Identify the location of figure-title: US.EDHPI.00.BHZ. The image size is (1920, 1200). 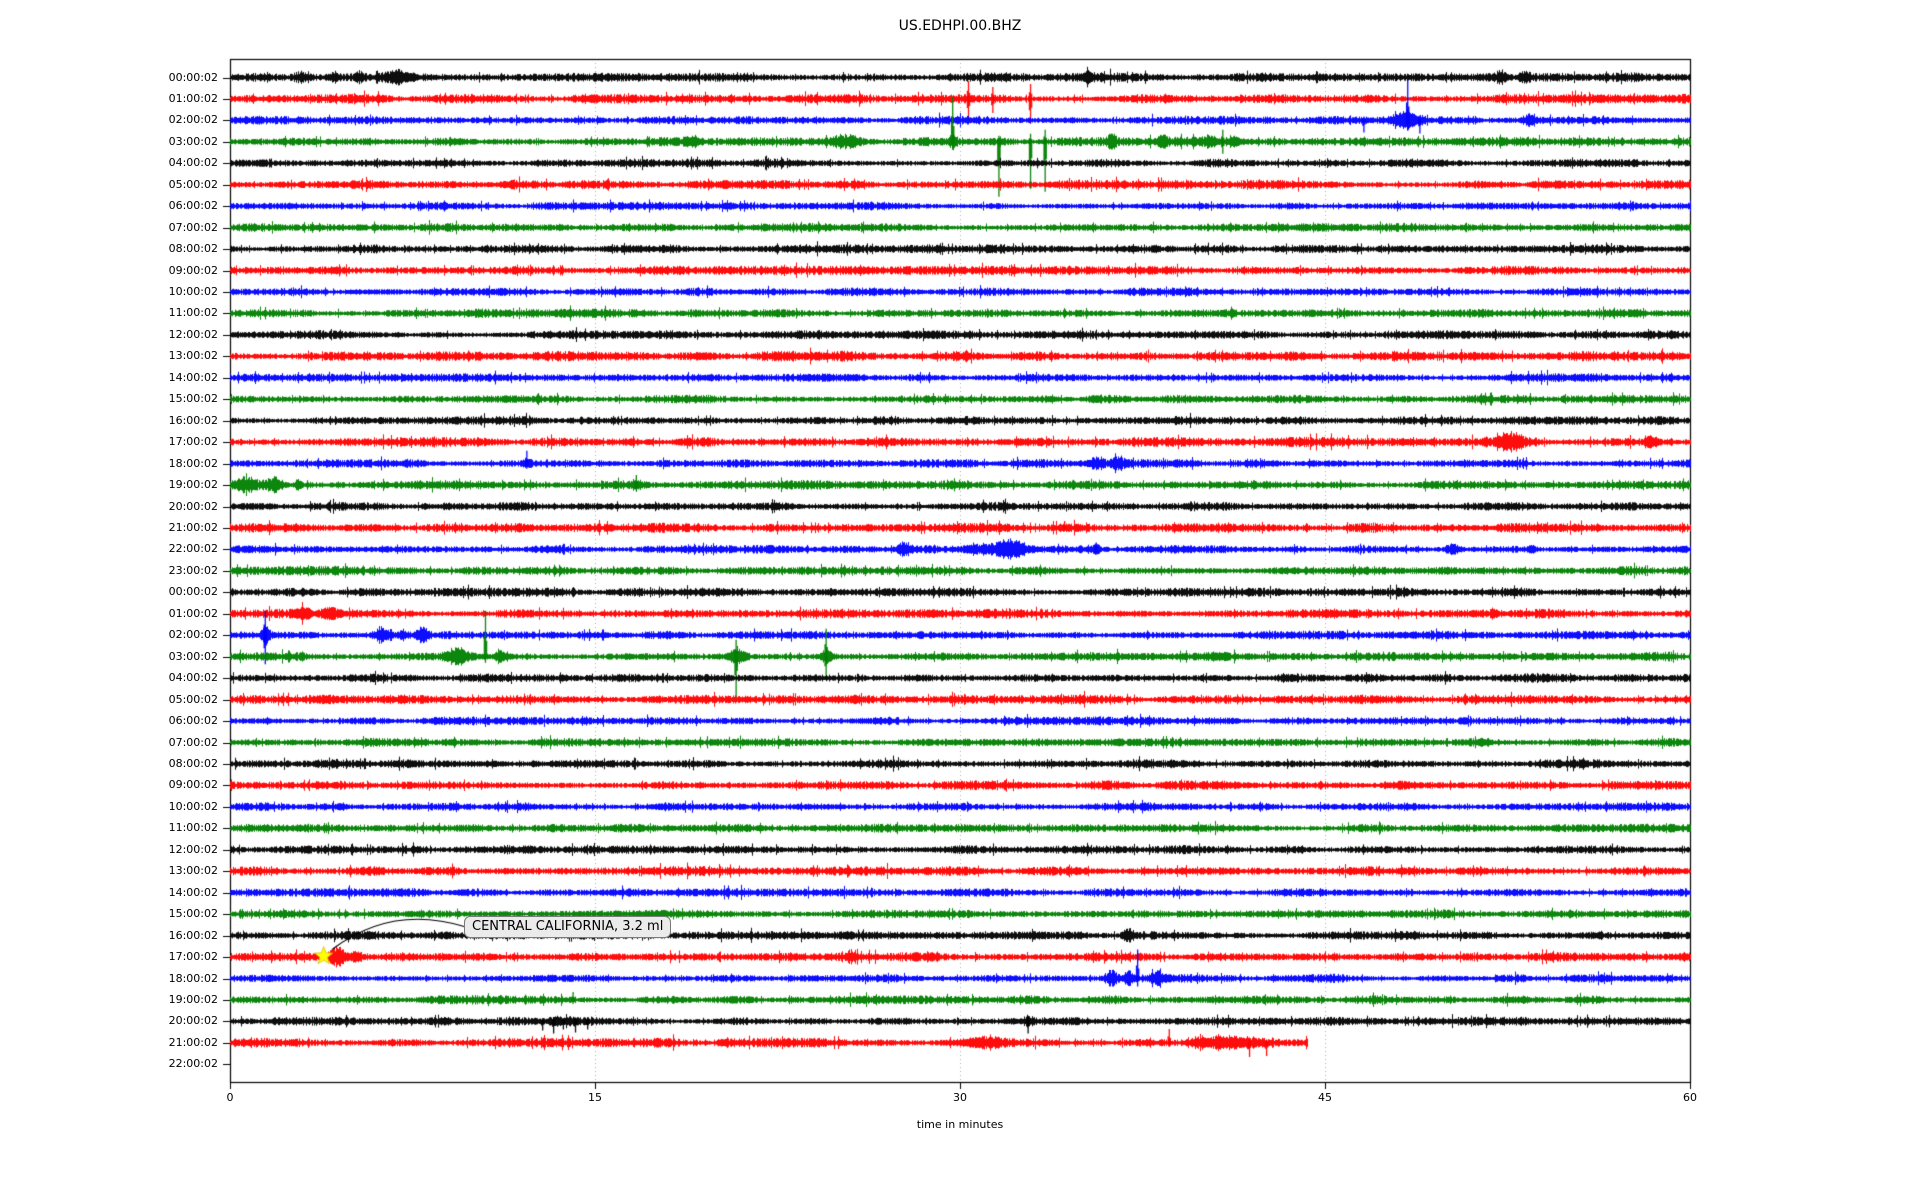
(960, 26).